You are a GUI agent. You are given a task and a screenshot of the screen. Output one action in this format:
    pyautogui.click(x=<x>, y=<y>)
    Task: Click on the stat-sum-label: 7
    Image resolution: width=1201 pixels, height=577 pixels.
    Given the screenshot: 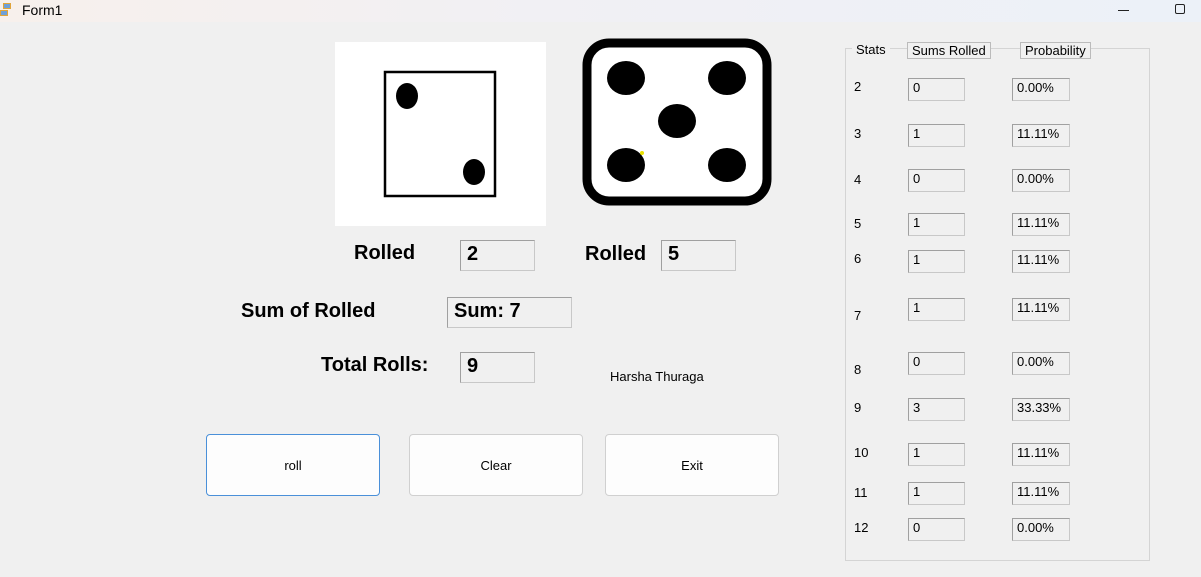 What is the action you would take?
    pyautogui.click(x=858, y=315)
    